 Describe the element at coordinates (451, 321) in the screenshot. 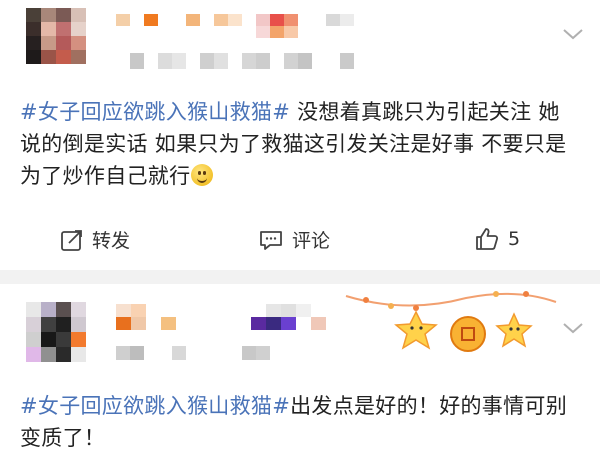

I see `festive-decoration` at that location.